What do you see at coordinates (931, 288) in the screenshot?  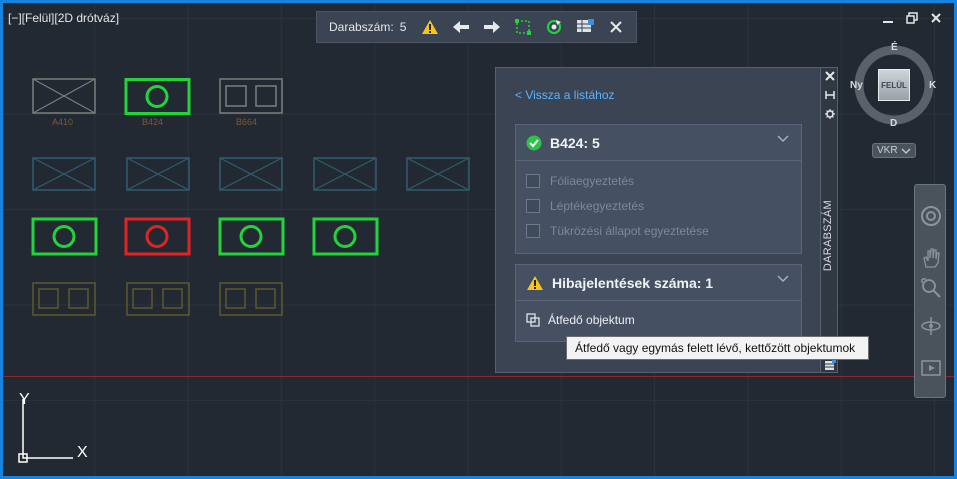 I see `zoom-extents-icon` at bounding box center [931, 288].